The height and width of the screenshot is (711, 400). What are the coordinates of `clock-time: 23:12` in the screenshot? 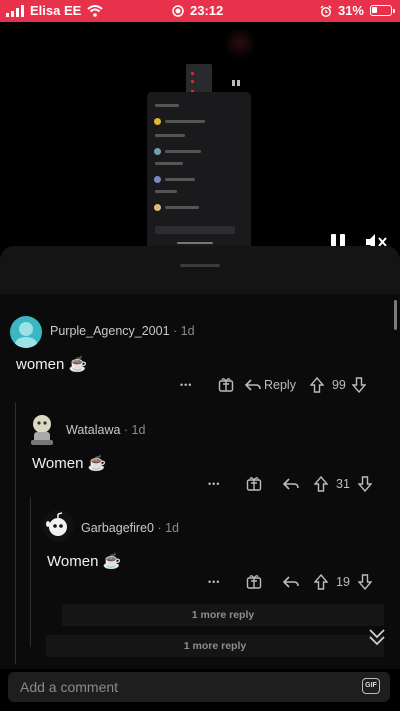 It's located at (207, 10).